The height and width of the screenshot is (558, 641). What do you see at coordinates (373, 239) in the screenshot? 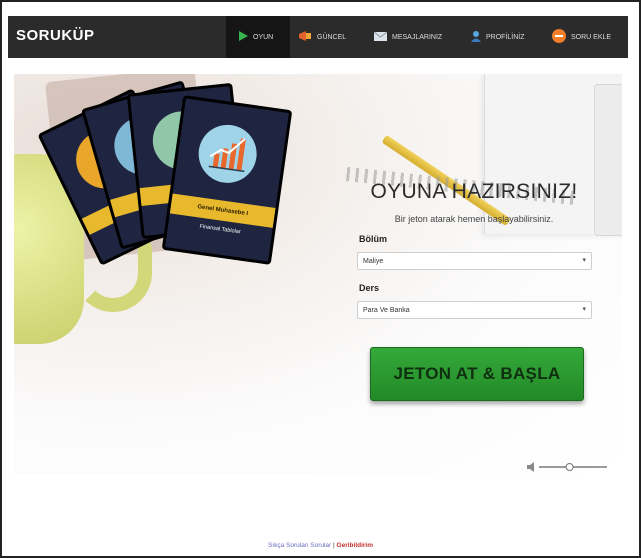
I see `section-label: Bölüm` at bounding box center [373, 239].